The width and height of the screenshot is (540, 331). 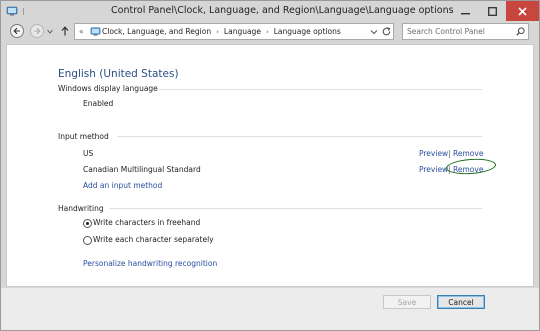 I want to click on freehand-radio-label: Write characters in freehand, so click(x=146, y=222).